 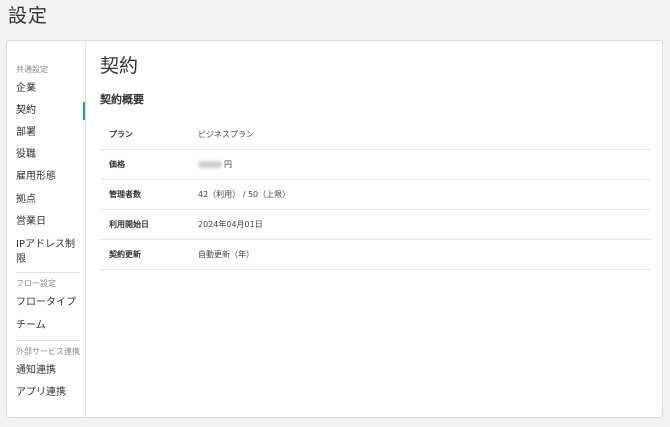 What do you see at coordinates (49, 326) in the screenshot?
I see `sidebar-item-team: チーム` at bounding box center [49, 326].